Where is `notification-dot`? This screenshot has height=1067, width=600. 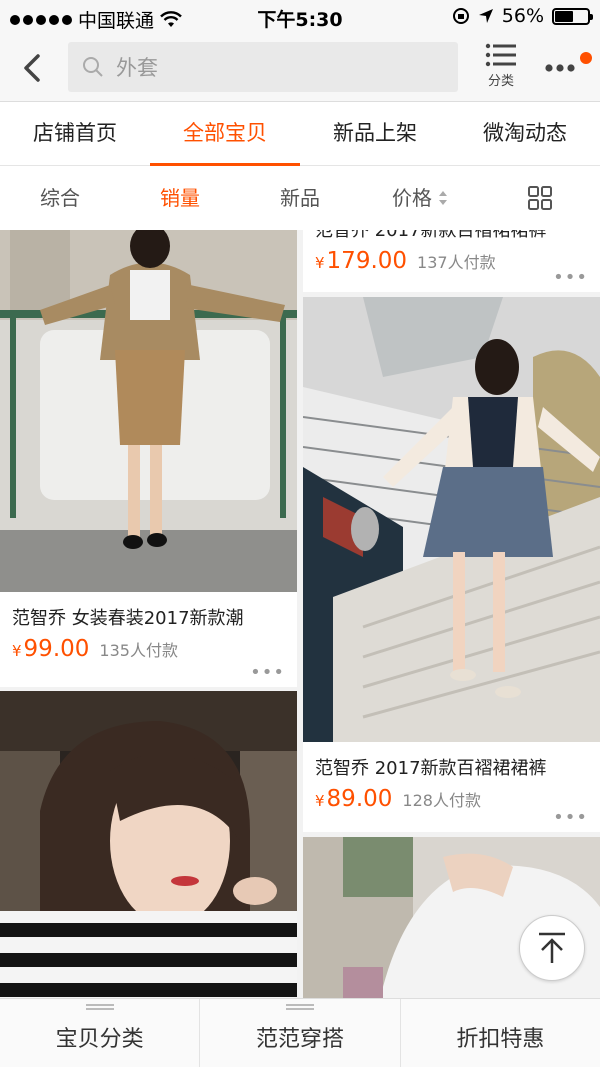
notification-dot is located at coordinates (586, 58).